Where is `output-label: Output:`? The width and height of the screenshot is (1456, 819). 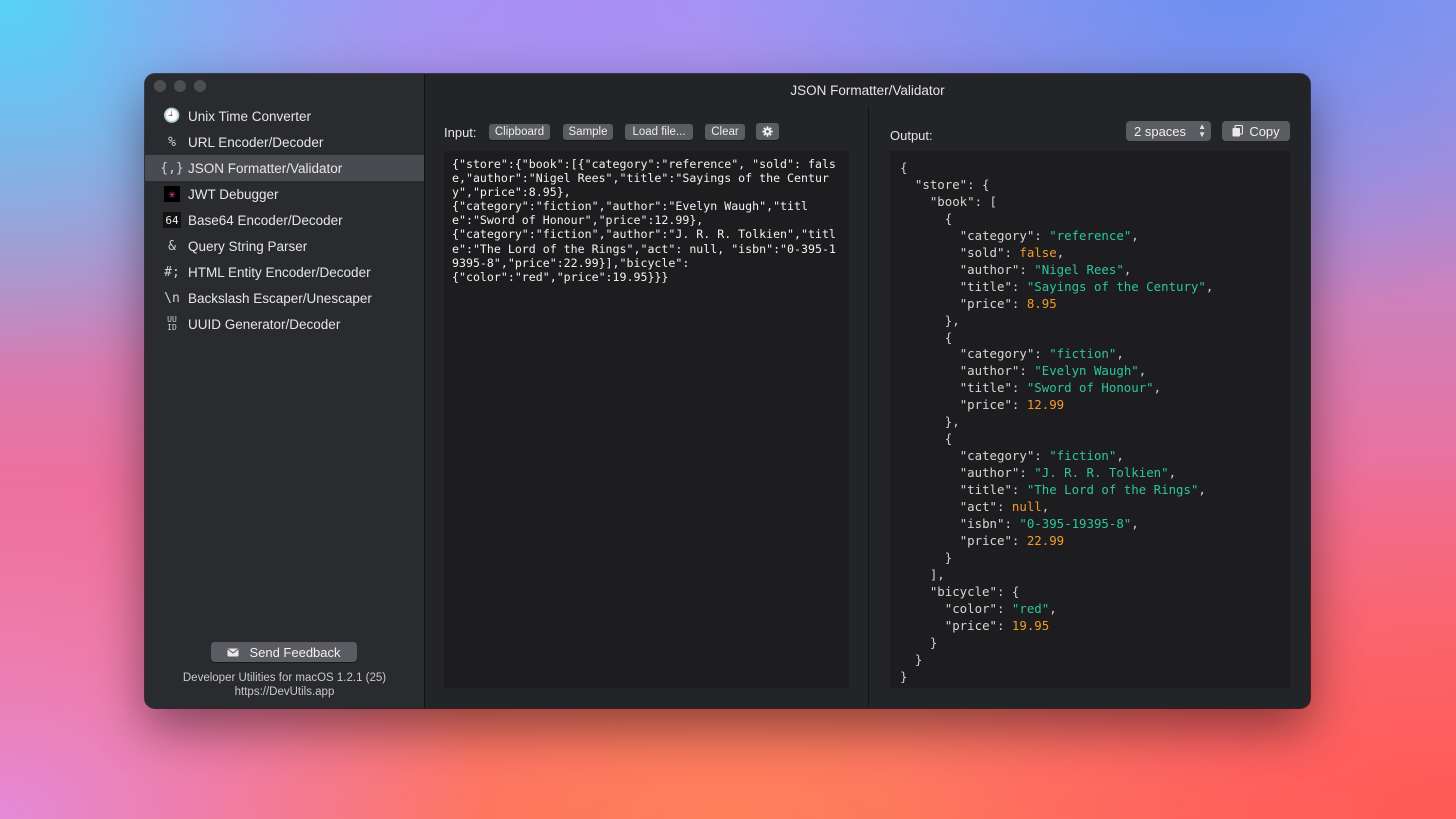 output-label: Output: is located at coordinates (911, 135).